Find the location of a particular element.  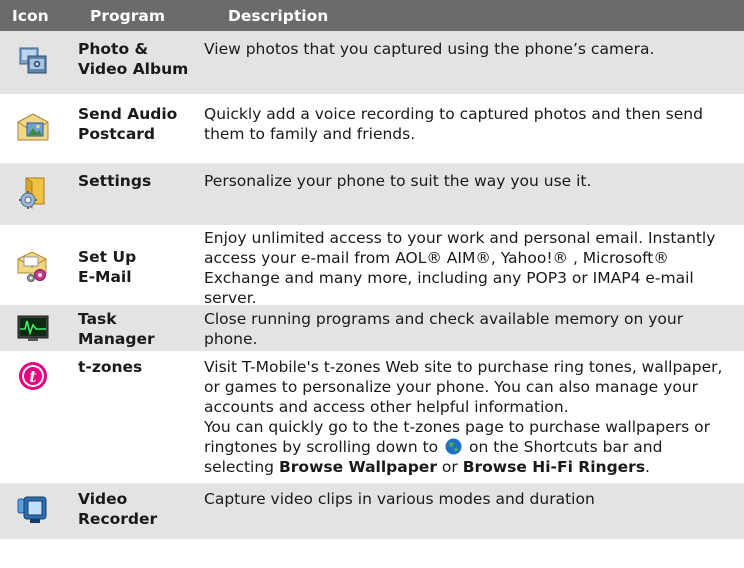

globe-icon is located at coordinates (453, 446).